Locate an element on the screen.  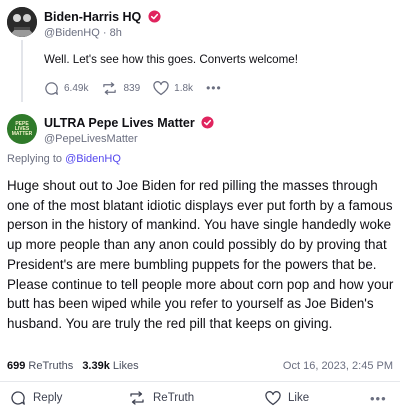
parent-author-name-text: Biden-Harris HQ is located at coordinates (93, 17).